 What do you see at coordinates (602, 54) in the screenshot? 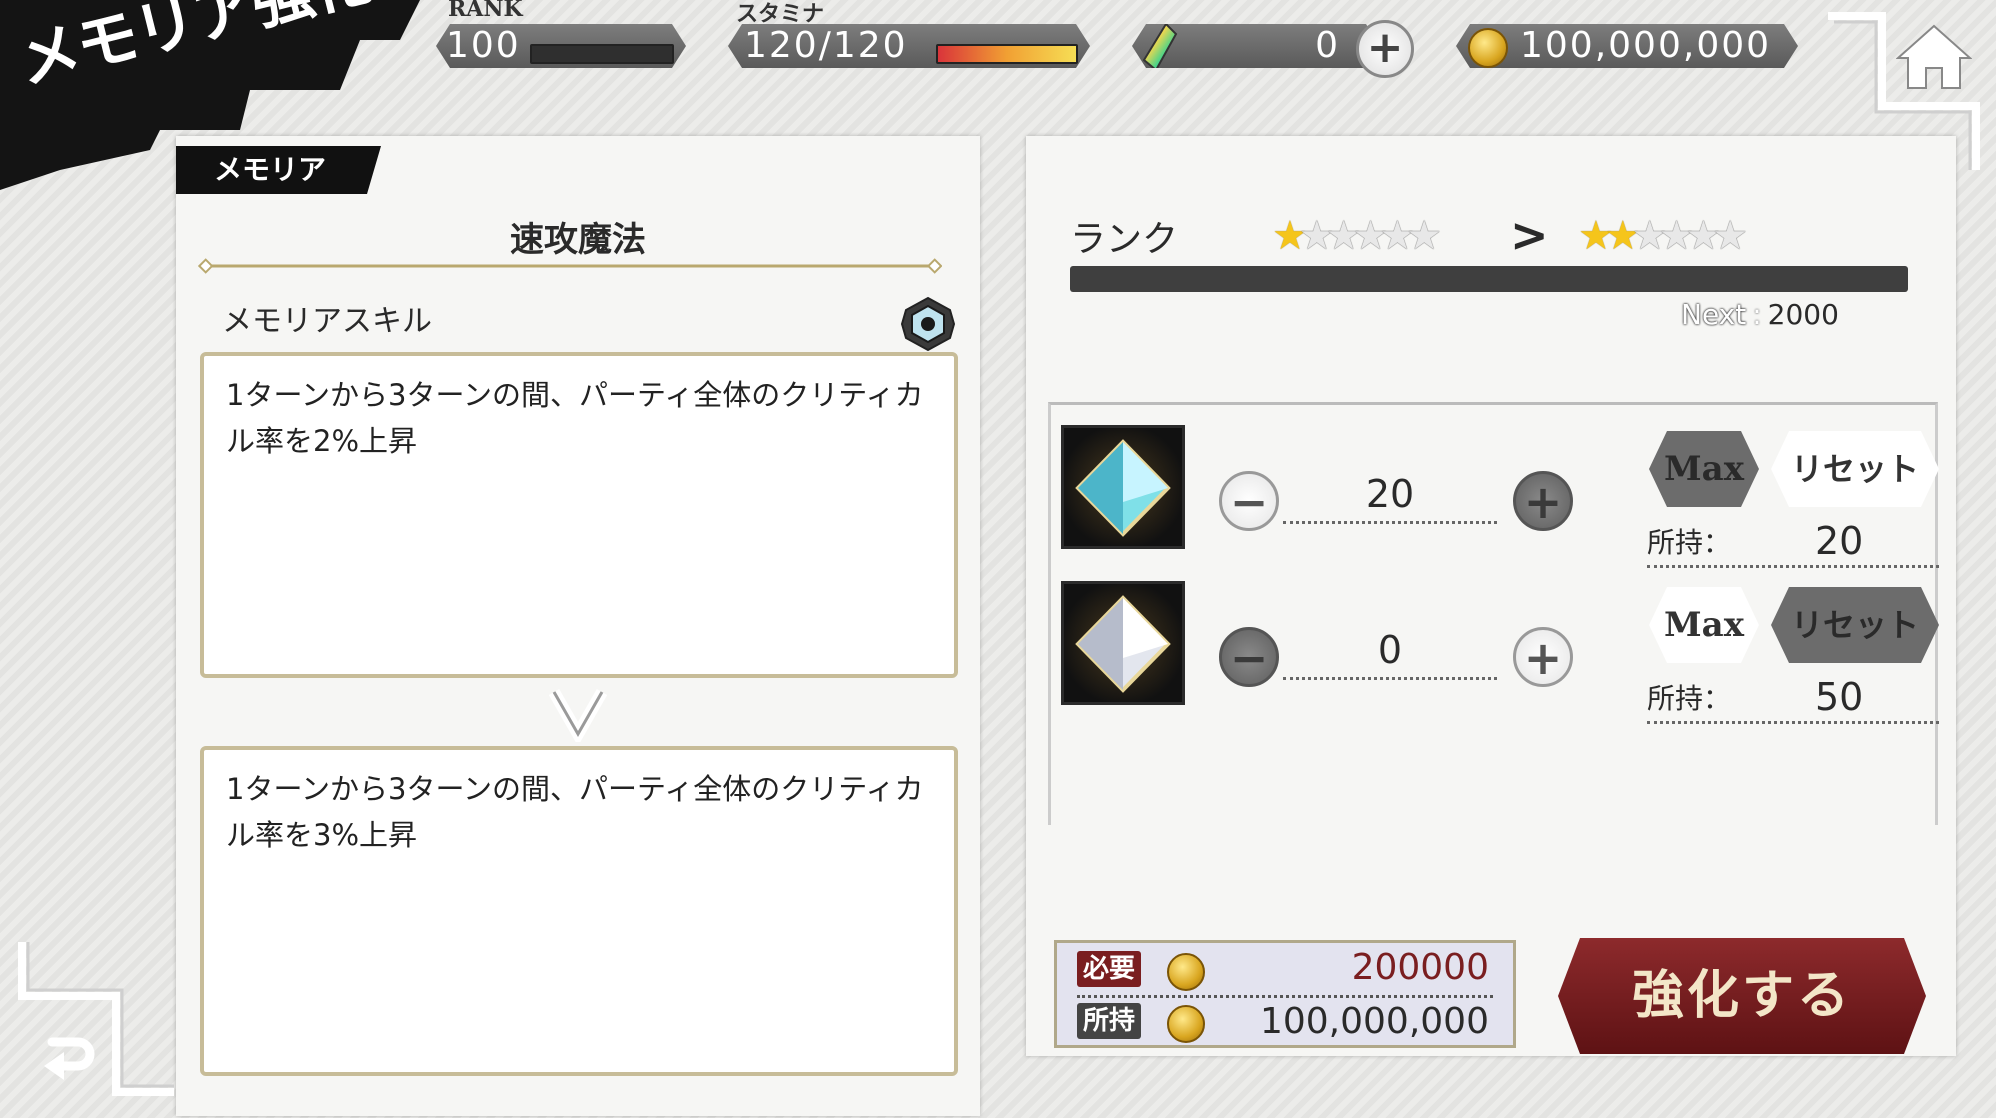
I see `rank-exp-track` at bounding box center [602, 54].